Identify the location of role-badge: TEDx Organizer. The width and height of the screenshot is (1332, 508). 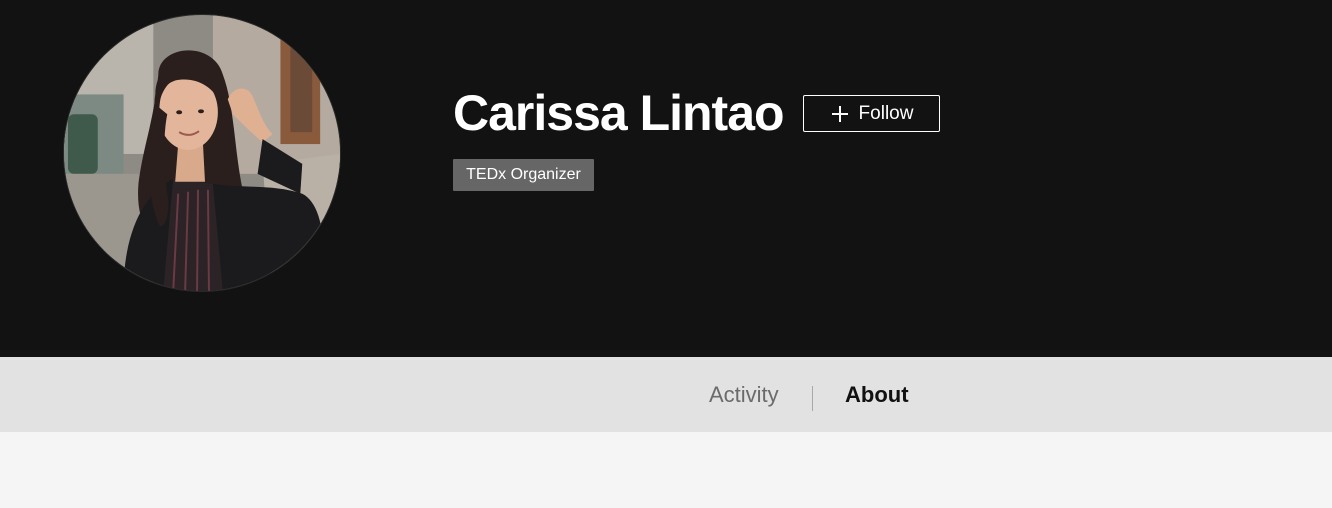
(523, 175).